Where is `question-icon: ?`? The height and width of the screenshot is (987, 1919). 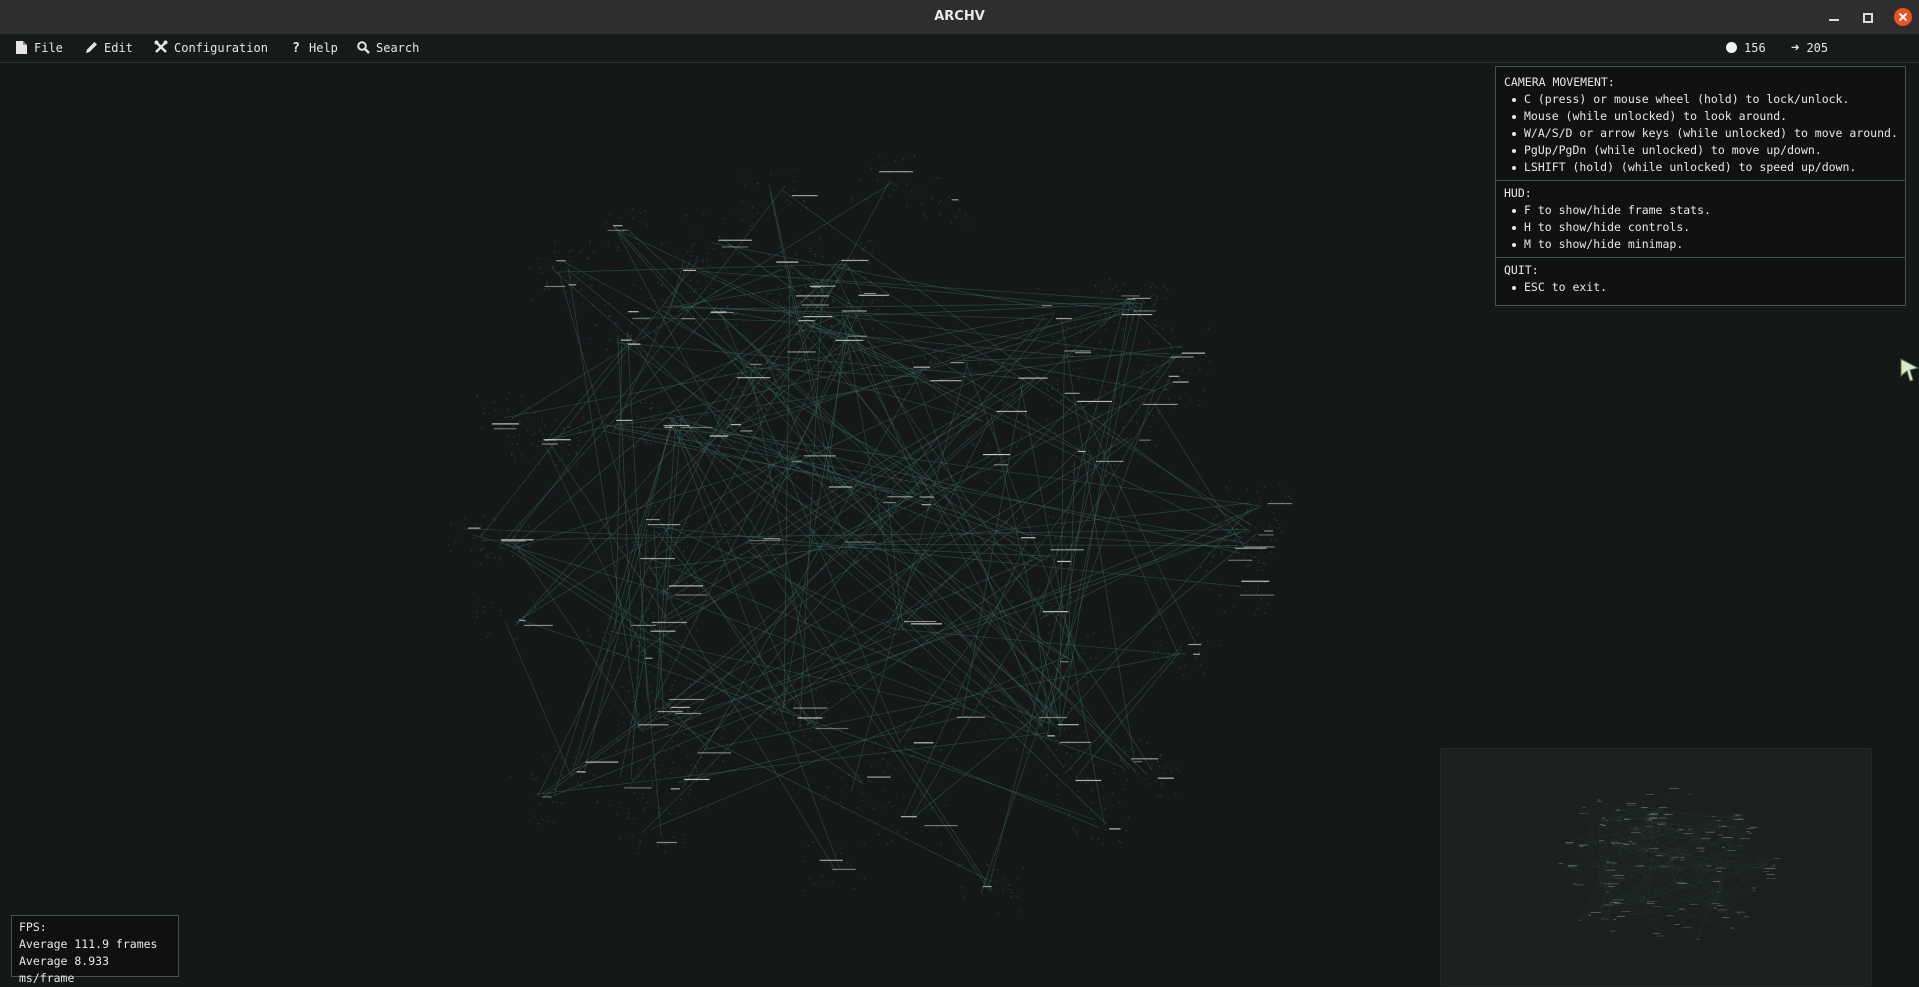 question-icon: ? is located at coordinates (296, 48).